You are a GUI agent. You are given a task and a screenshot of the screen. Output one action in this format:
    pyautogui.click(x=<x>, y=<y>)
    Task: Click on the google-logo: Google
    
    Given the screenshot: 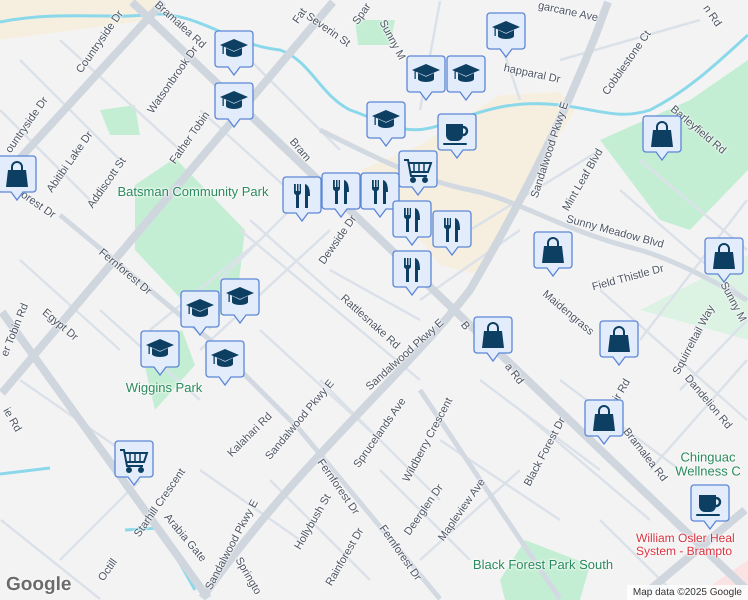 What is the action you would take?
    pyautogui.click(x=39, y=585)
    